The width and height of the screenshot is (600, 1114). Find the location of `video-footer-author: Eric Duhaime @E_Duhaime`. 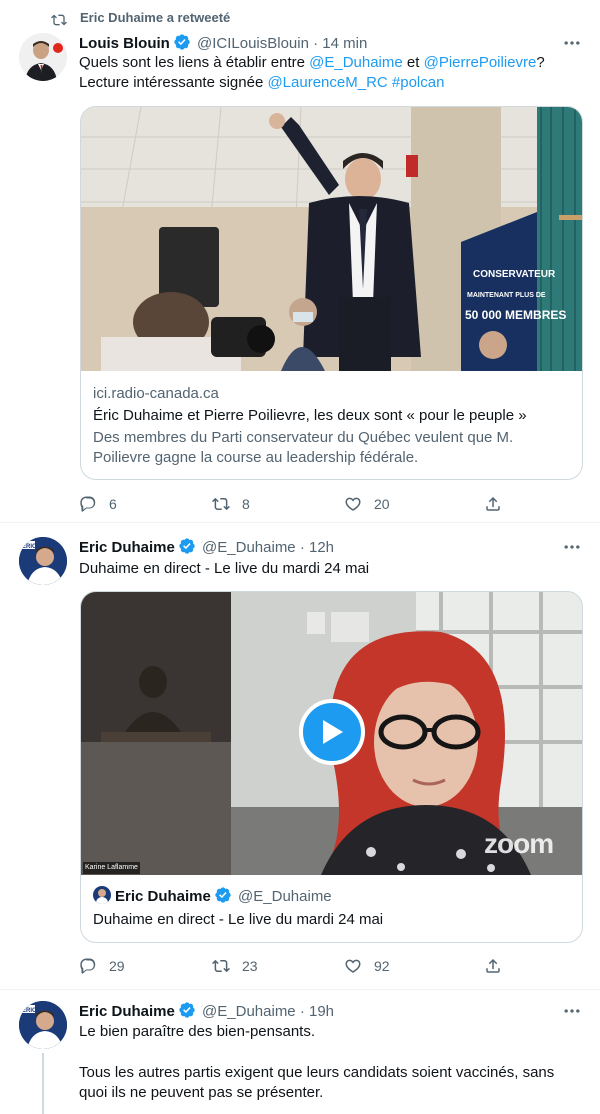

video-footer-author: Eric Duhaime @E_Duhaime is located at coordinates (212, 896).